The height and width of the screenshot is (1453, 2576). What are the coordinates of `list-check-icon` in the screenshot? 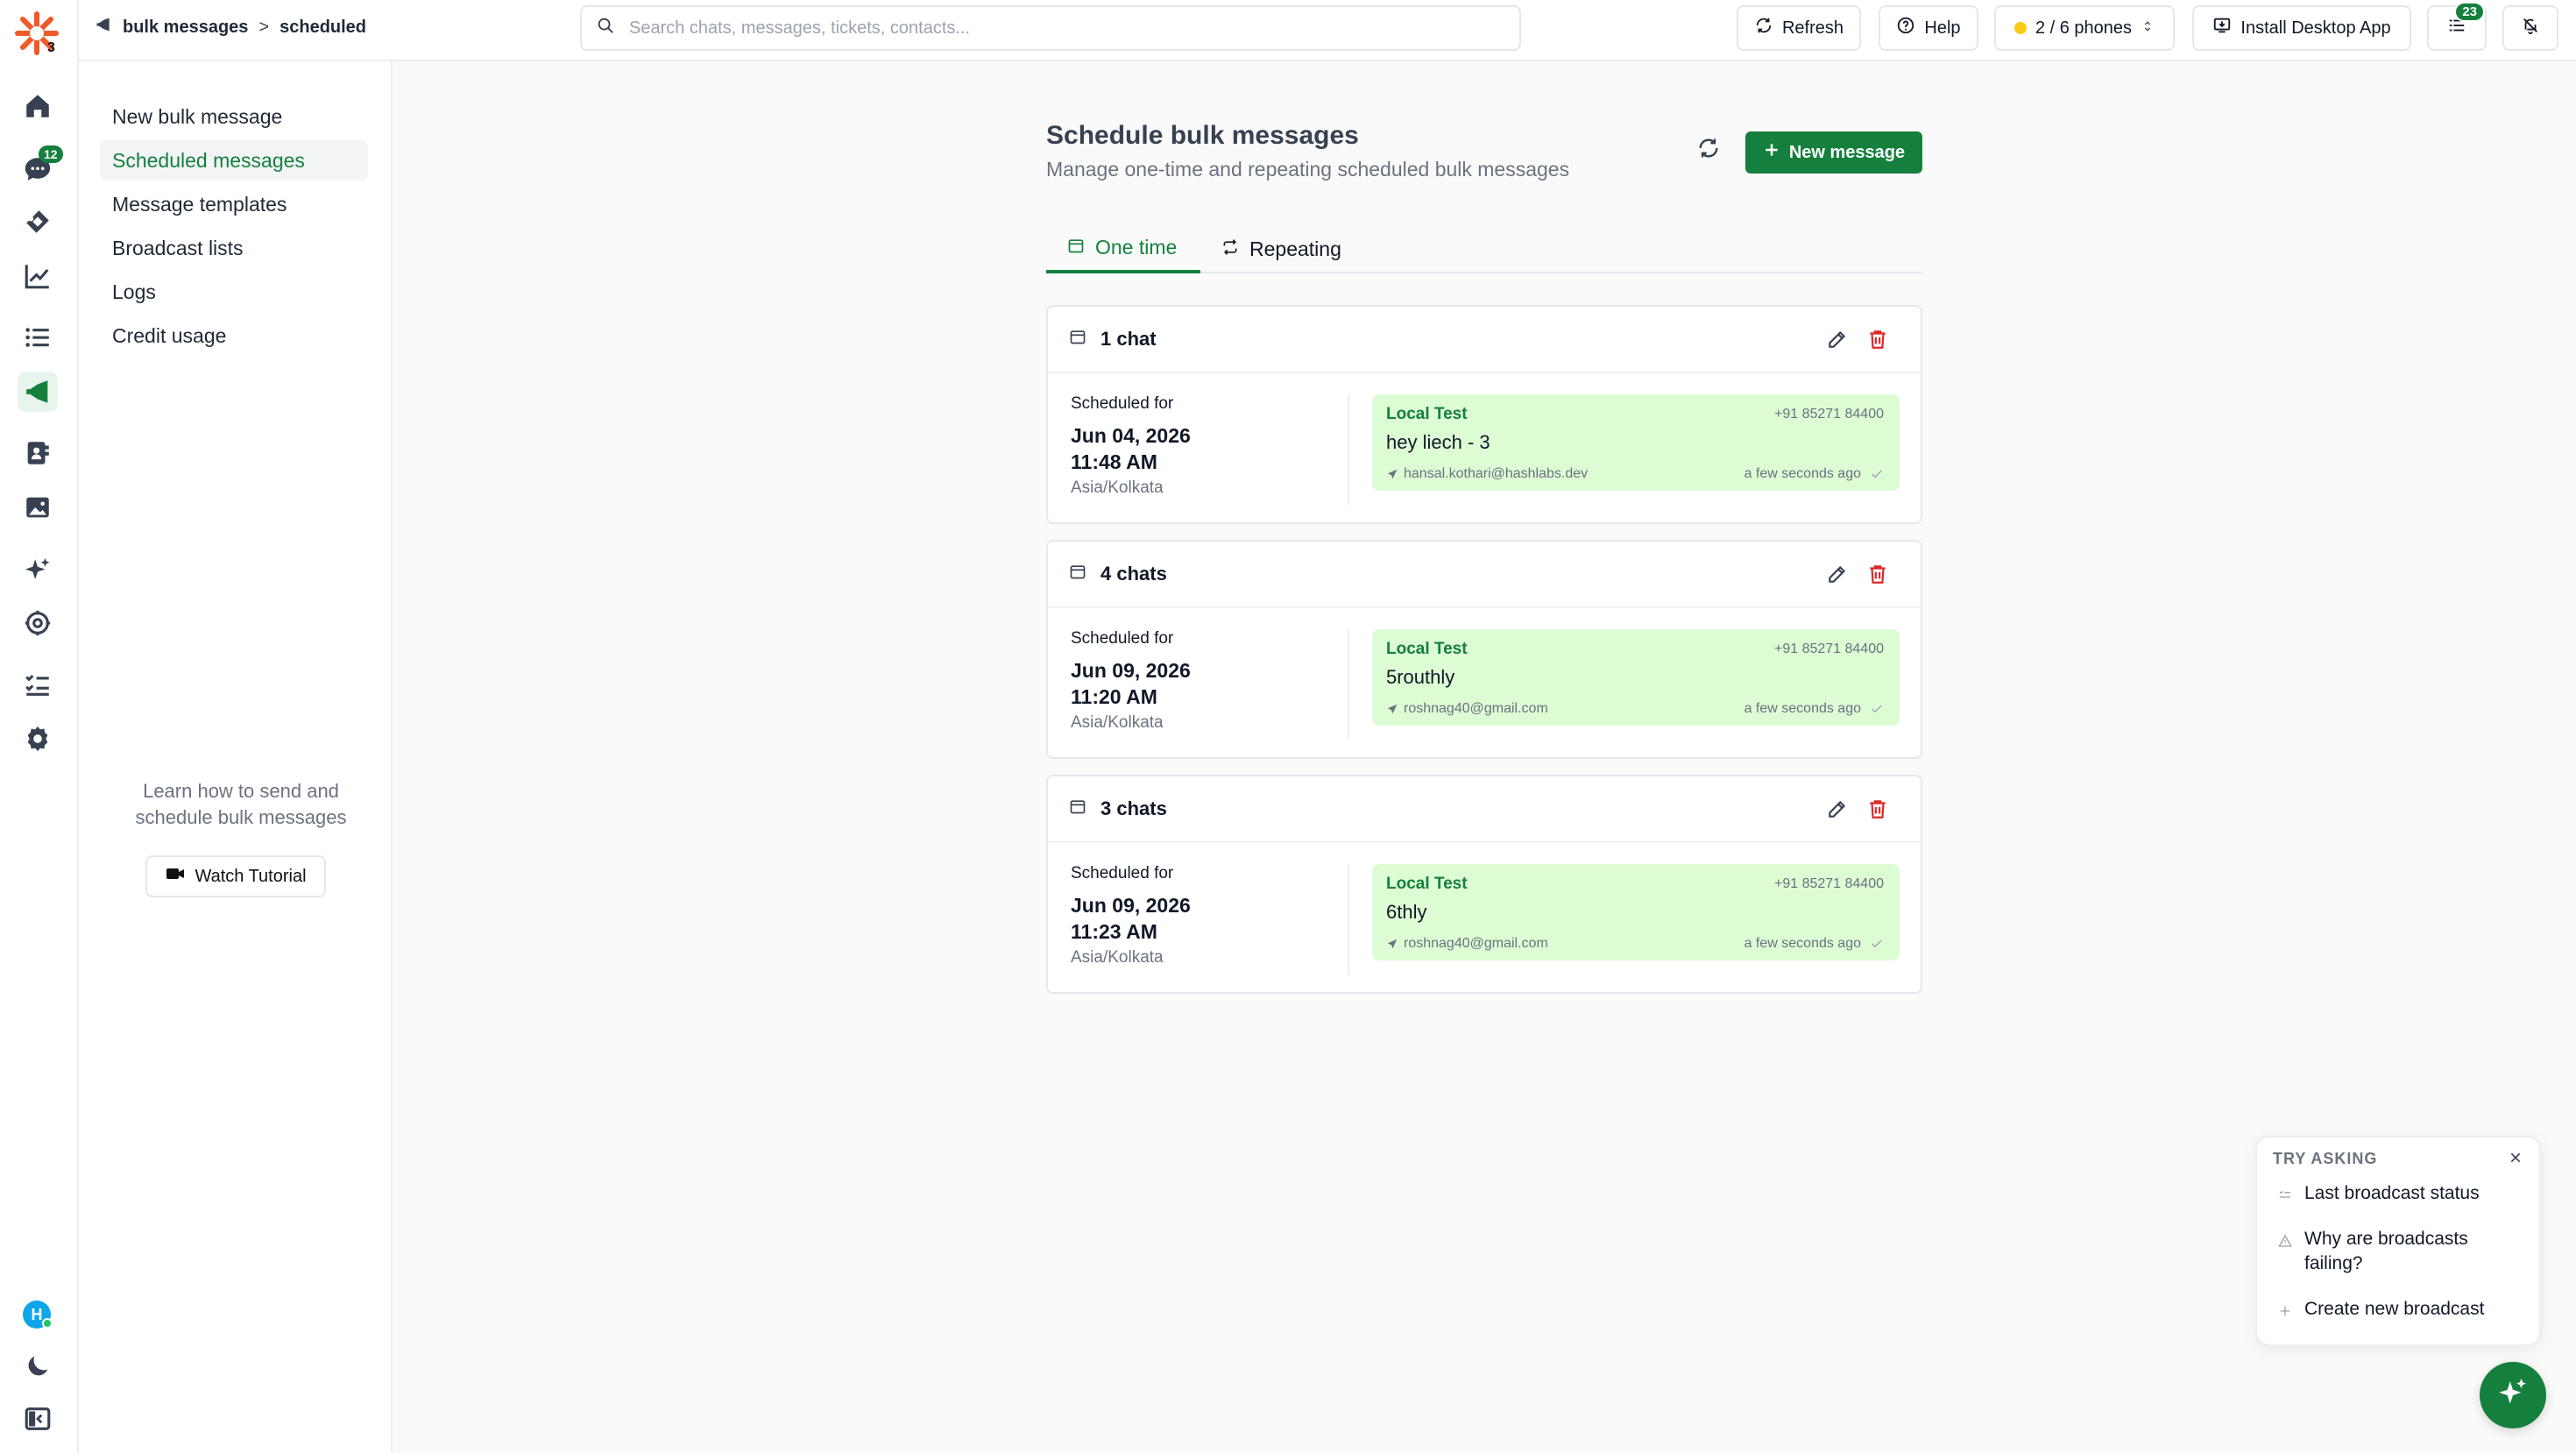 It's located at (2284, 1194).